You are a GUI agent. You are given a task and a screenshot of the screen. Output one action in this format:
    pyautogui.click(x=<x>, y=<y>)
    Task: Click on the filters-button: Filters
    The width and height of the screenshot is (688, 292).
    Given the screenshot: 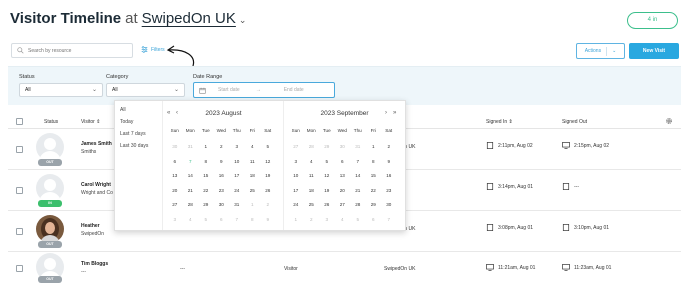 What is the action you would take?
    pyautogui.click(x=153, y=49)
    